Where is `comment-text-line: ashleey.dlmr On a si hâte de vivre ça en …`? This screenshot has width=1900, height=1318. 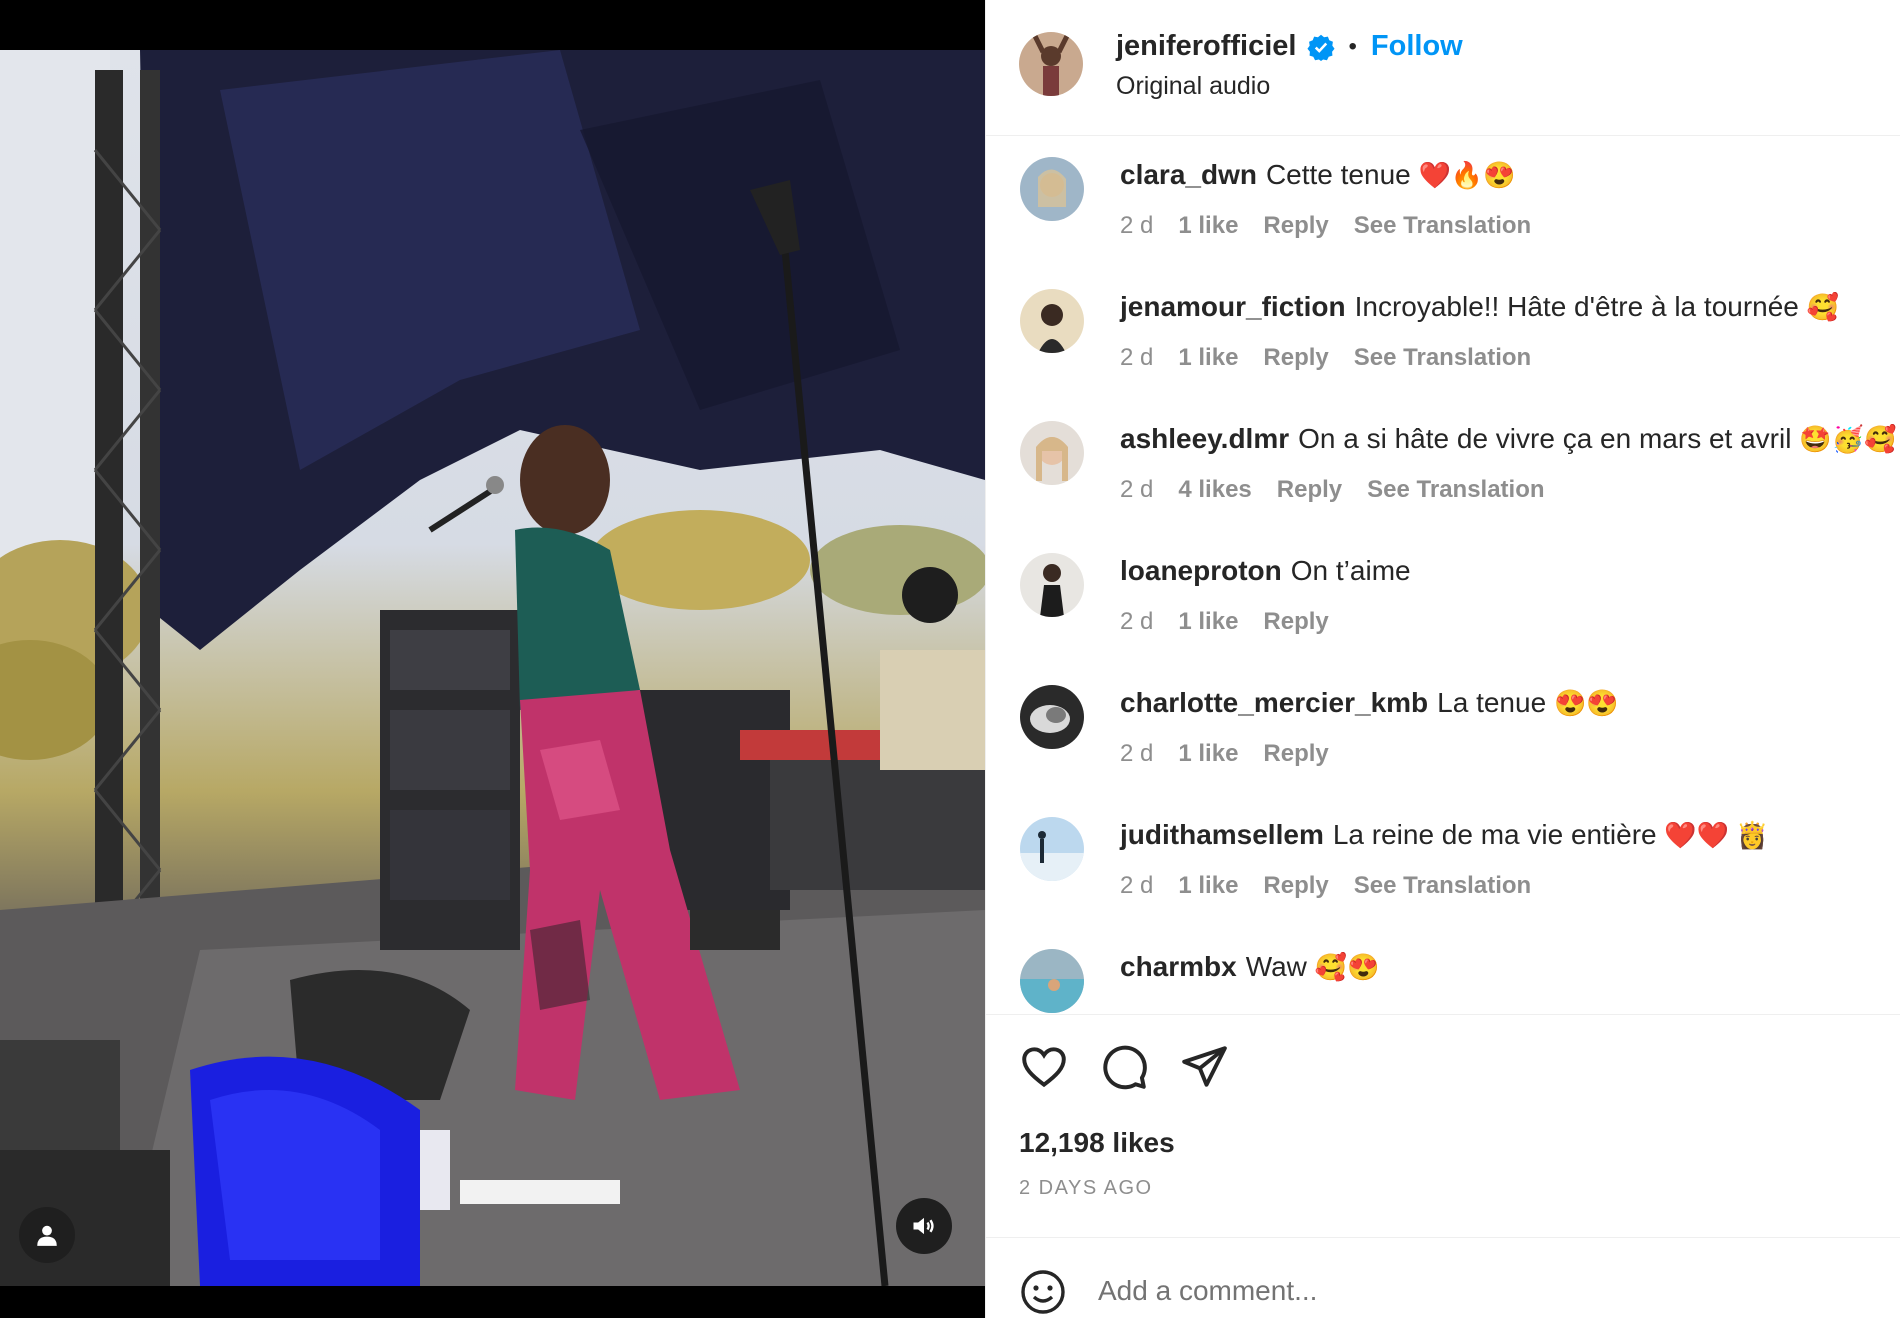
comment-text-line: ashleey.dlmr On a si hâte de vivre ça en … is located at coordinates (1508, 439).